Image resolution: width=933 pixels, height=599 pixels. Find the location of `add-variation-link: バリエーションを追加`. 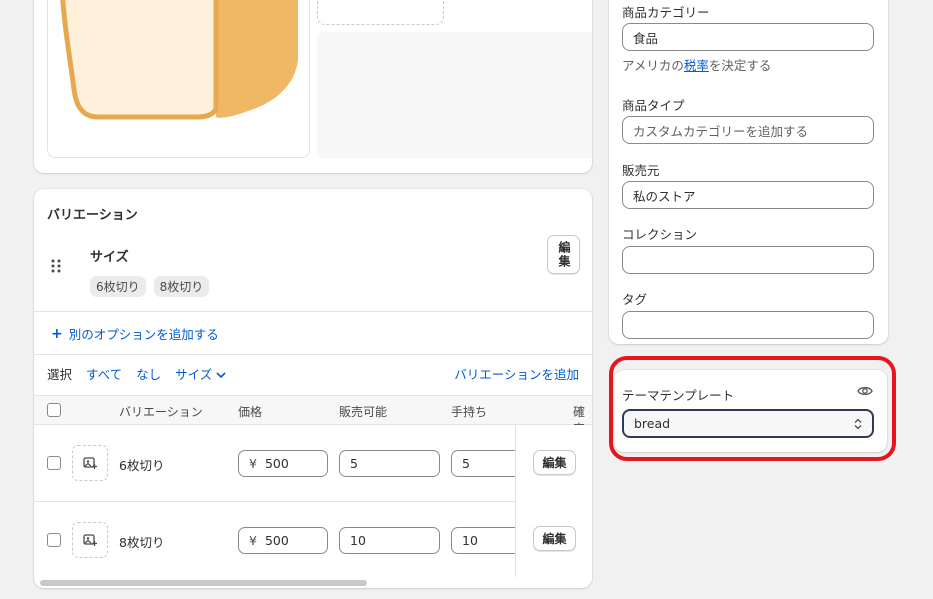

add-variation-link: バリエーションを追加 is located at coordinates (516, 373).